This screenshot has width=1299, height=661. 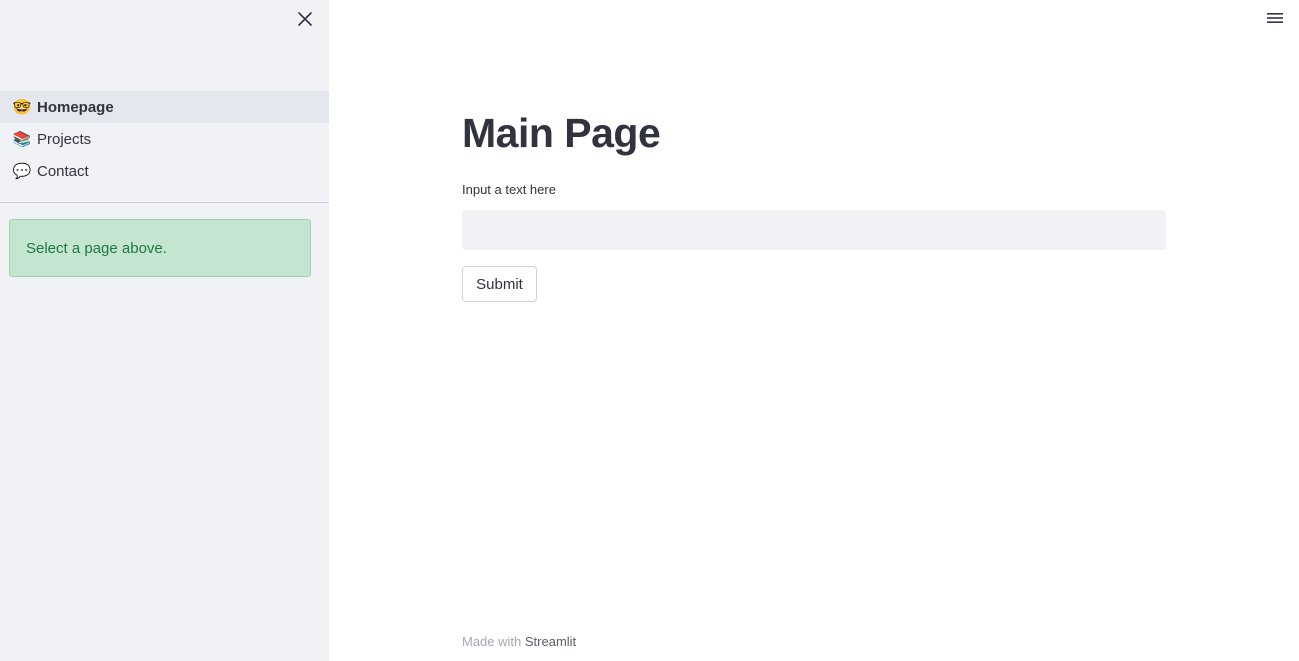 I want to click on hamburger-menu-icon, so click(x=1275, y=18).